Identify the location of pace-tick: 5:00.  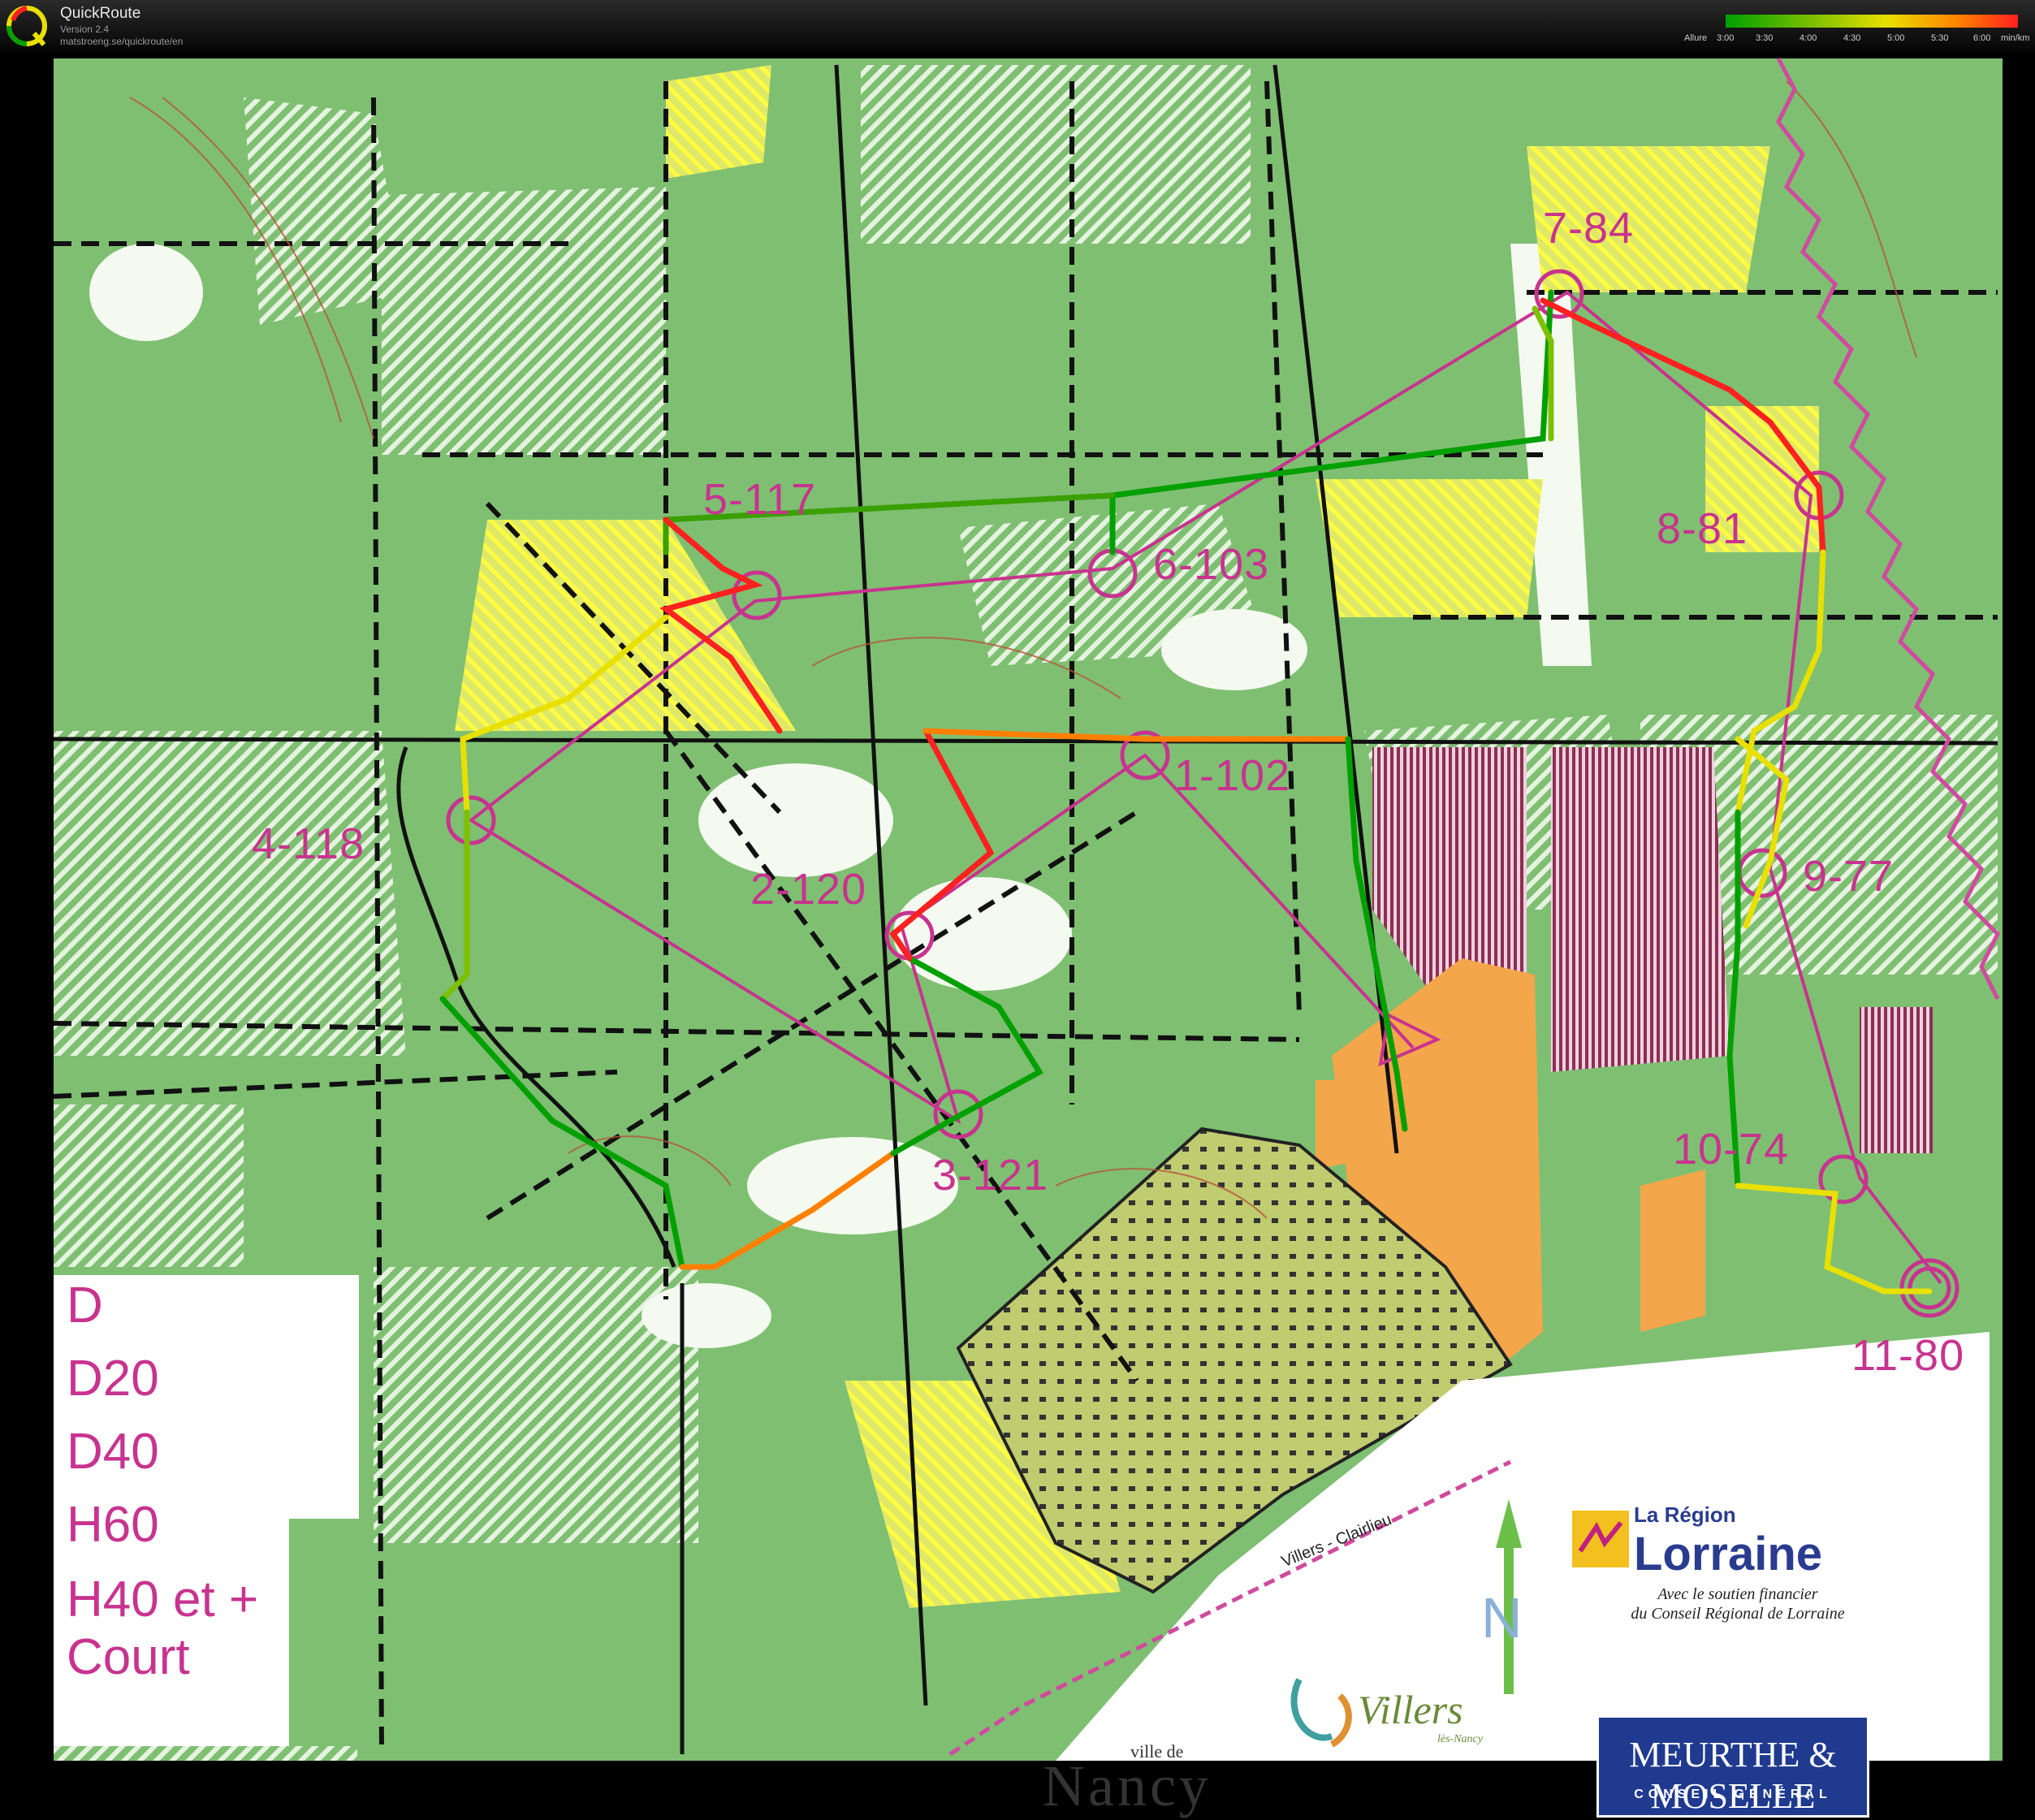
(1896, 38).